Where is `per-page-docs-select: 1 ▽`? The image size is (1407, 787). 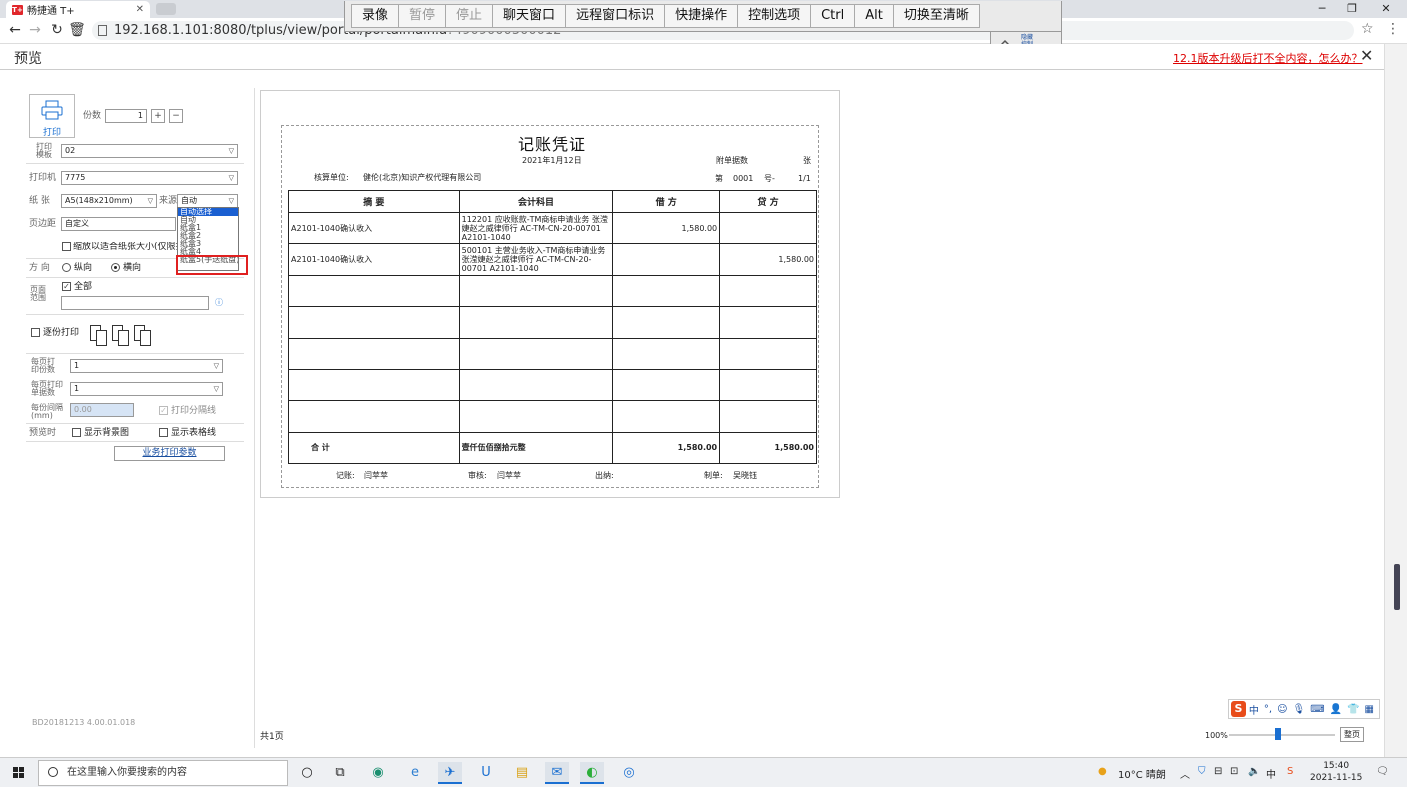
per-page-docs-select: 1 ▽ is located at coordinates (146, 389).